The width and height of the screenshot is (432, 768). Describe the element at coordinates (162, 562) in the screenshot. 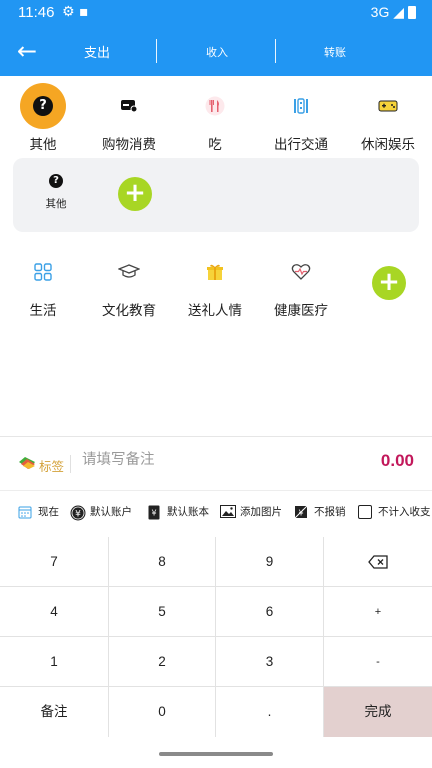

I see `key-8: 8` at that location.